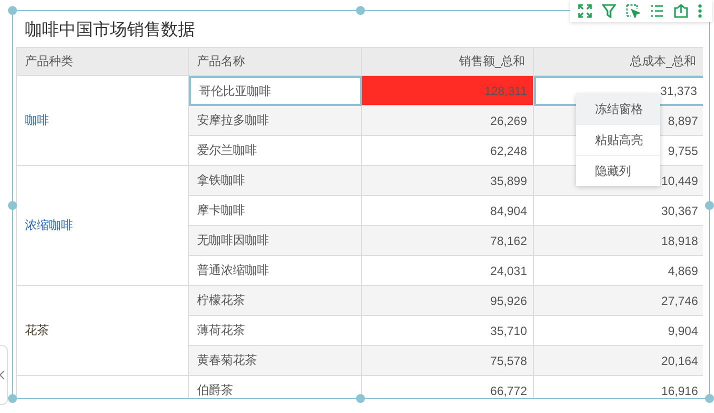 This screenshot has width=714, height=413. Describe the element at coordinates (448, 331) in the screenshot. I see `table-cell: 35,710` at that location.